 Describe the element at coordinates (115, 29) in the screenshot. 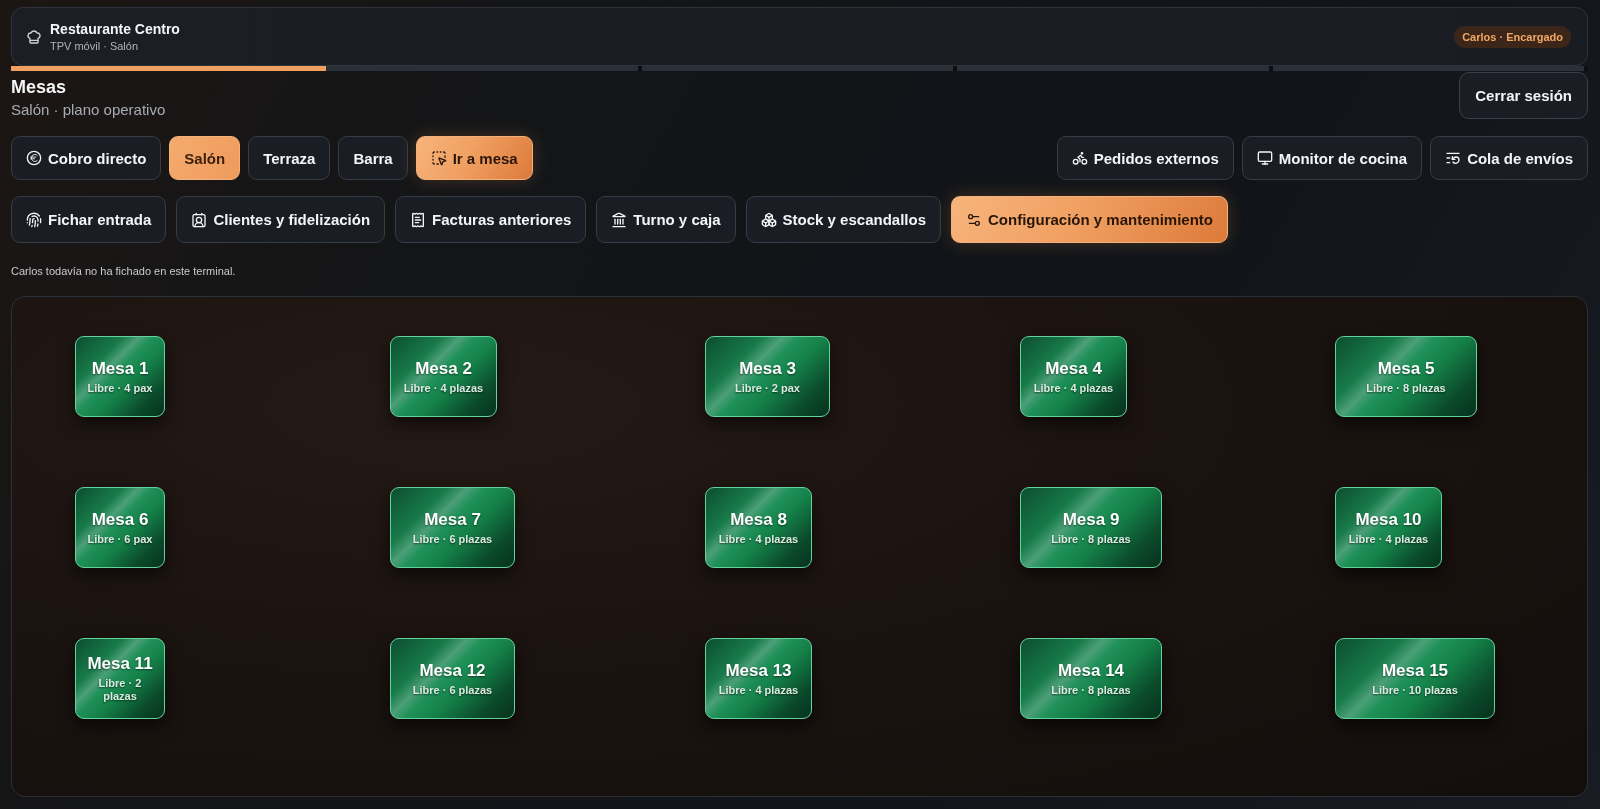

I see `app-title: Restaurante Centro` at that location.